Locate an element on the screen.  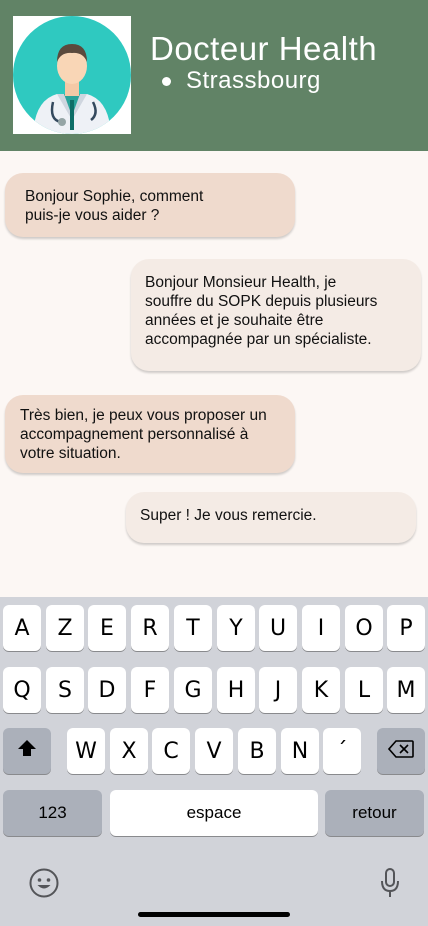
key-q: Q is located at coordinates (22, 690).